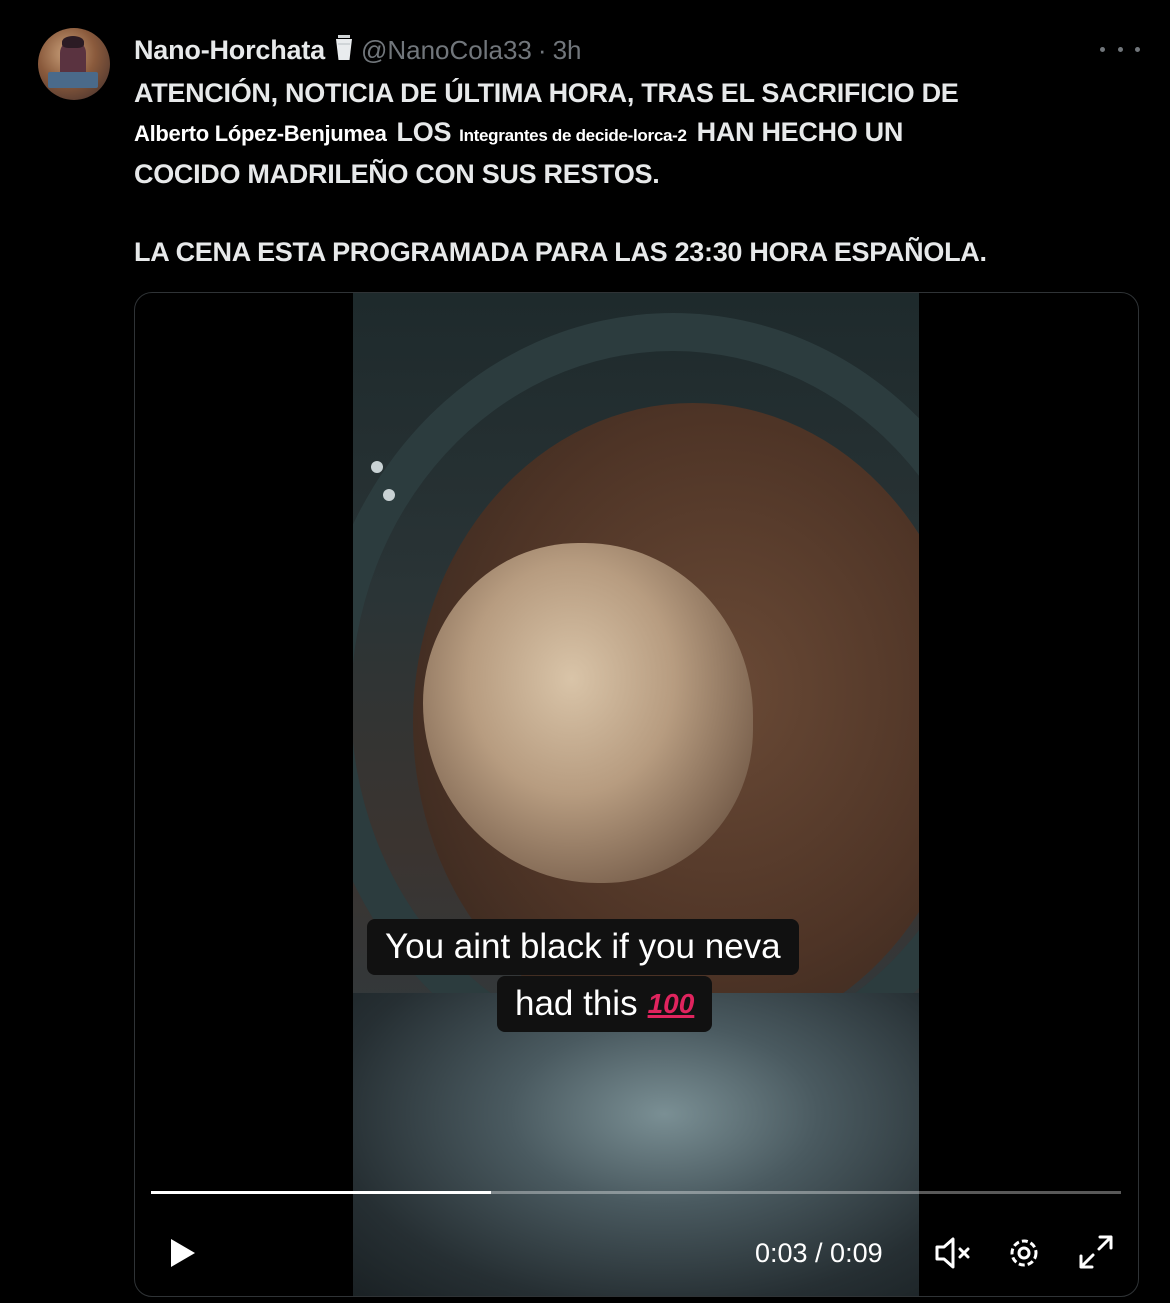  What do you see at coordinates (576, 1003) in the screenshot?
I see `video-caption-text: had this` at bounding box center [576, 1003].